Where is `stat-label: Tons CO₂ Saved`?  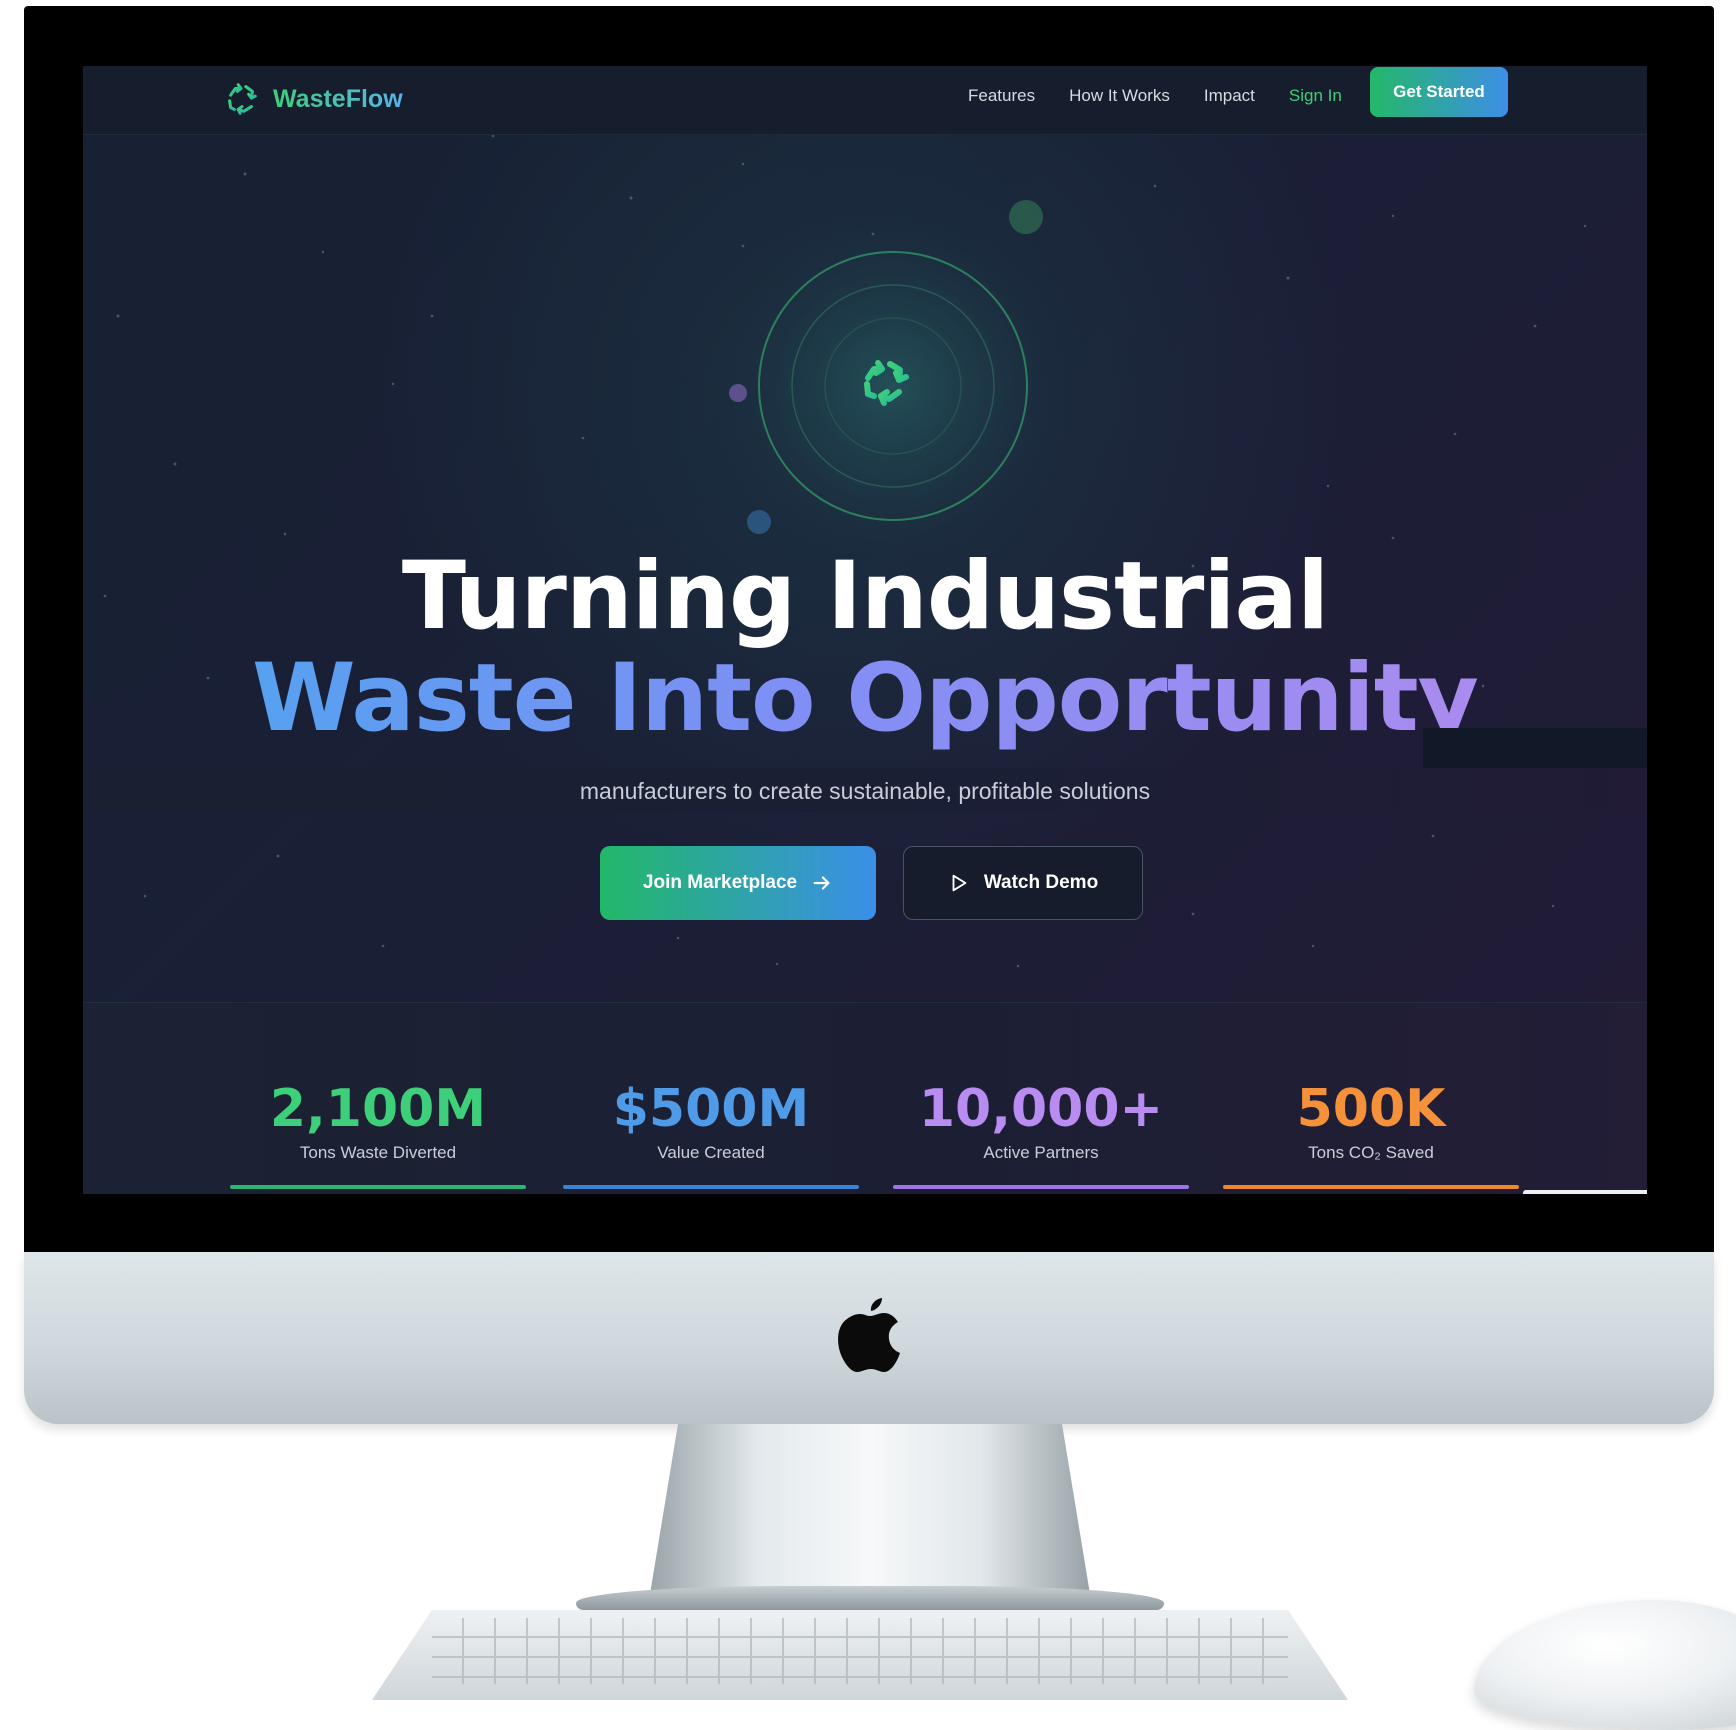 stat-label: Tons CO₂ Saved is located at coordinates (1371, 1152).